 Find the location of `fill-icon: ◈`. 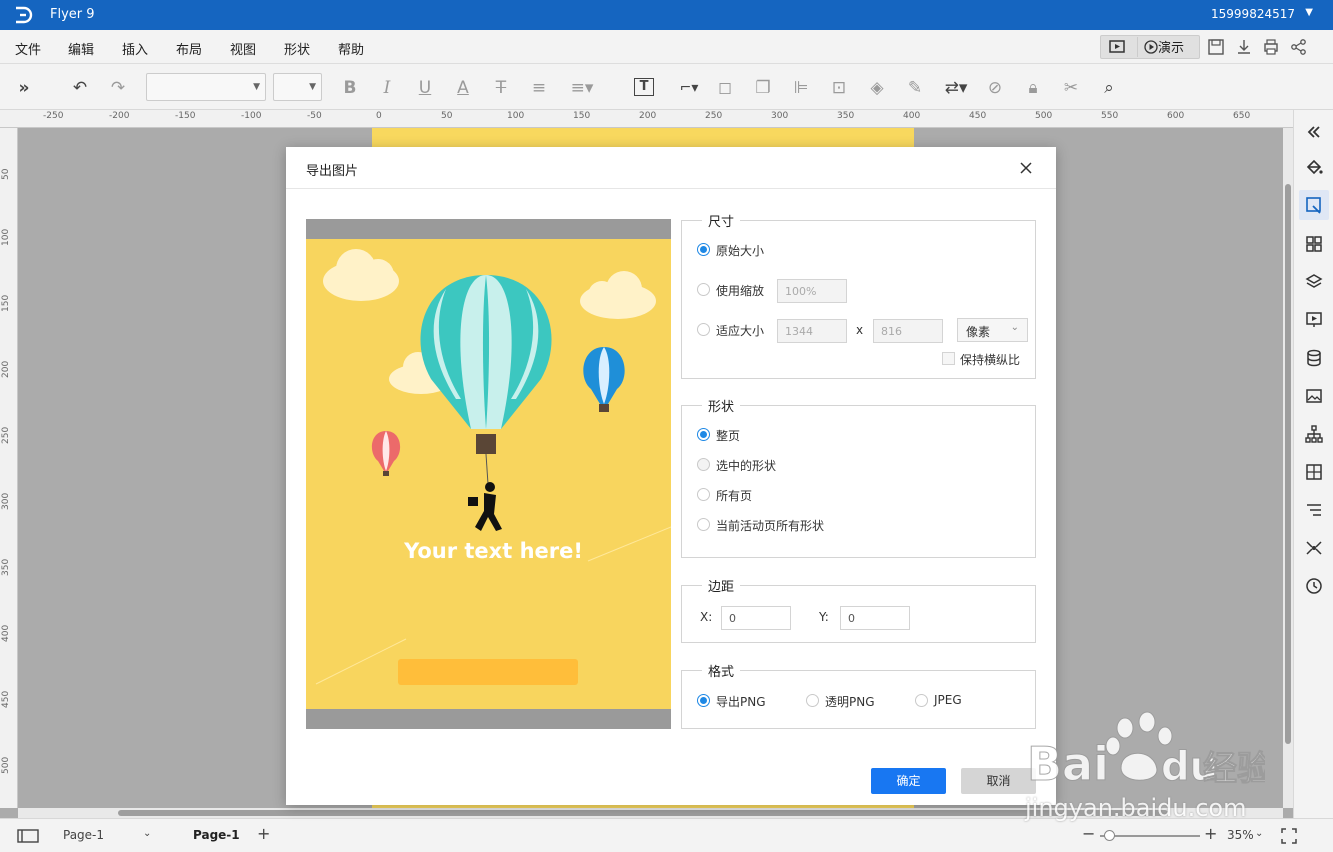

fill-icon: ◈ is located at coordinates (877, 88).